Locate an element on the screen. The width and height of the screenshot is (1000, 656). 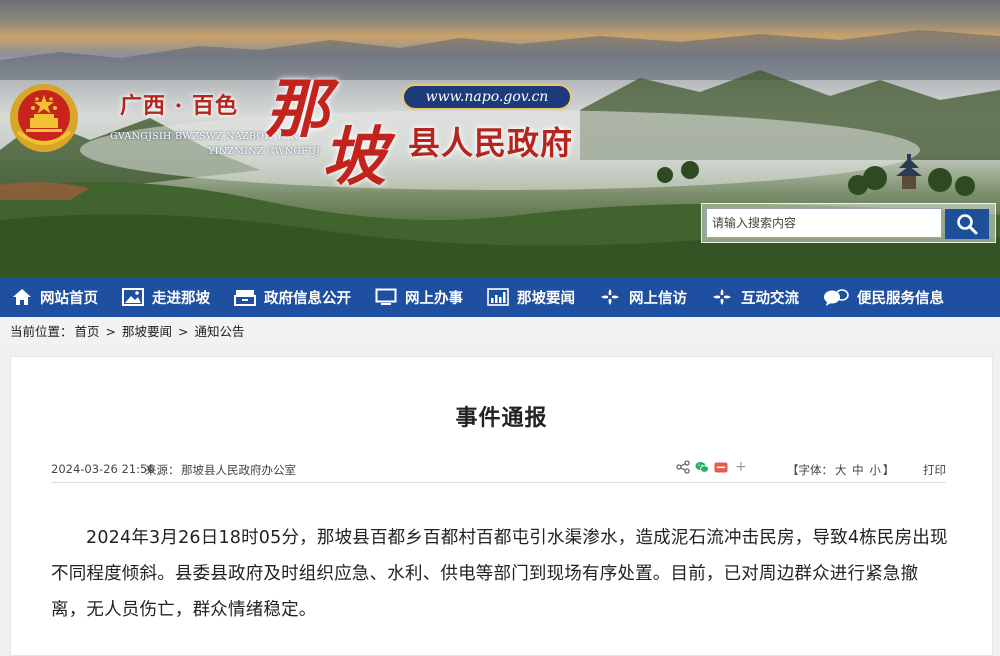
search-icon is located at coordinates (967, 224).